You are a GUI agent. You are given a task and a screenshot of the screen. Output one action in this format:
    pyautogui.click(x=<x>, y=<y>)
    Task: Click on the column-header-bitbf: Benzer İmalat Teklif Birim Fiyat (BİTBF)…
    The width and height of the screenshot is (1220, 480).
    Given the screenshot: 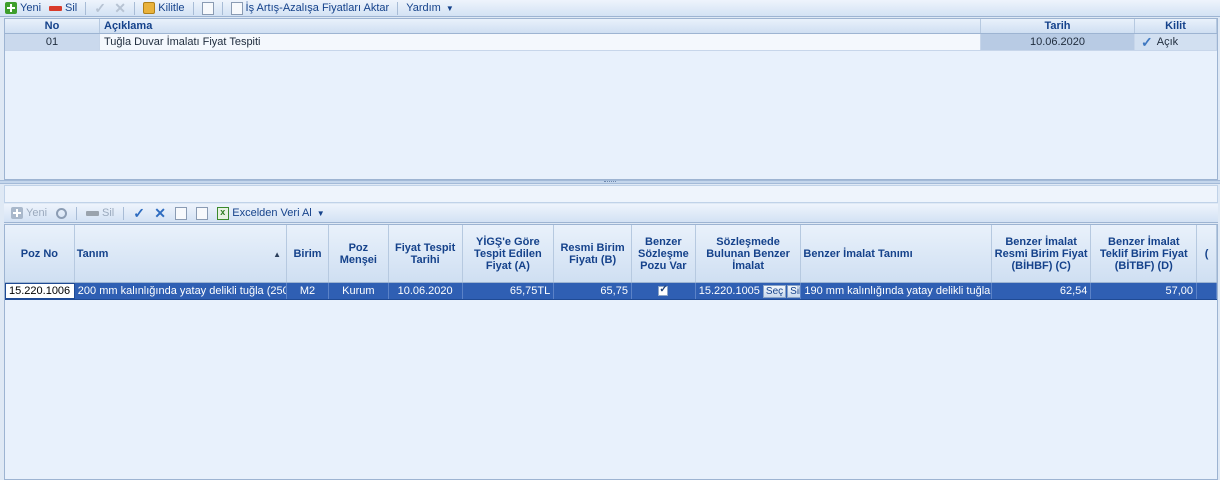 What is the action you would take?
    pyautogui.click(x=1144, y=253)
    